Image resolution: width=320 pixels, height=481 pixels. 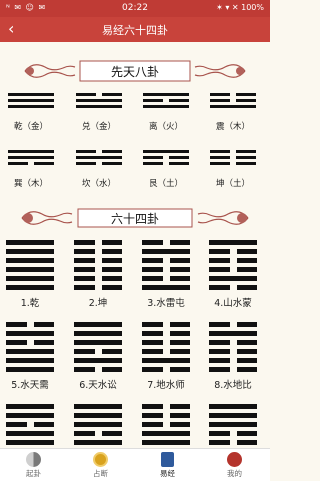 What do you see at coordinates (100, 459) in the screenshot?
I see `coin-icon` at bounding box center [100, 459].